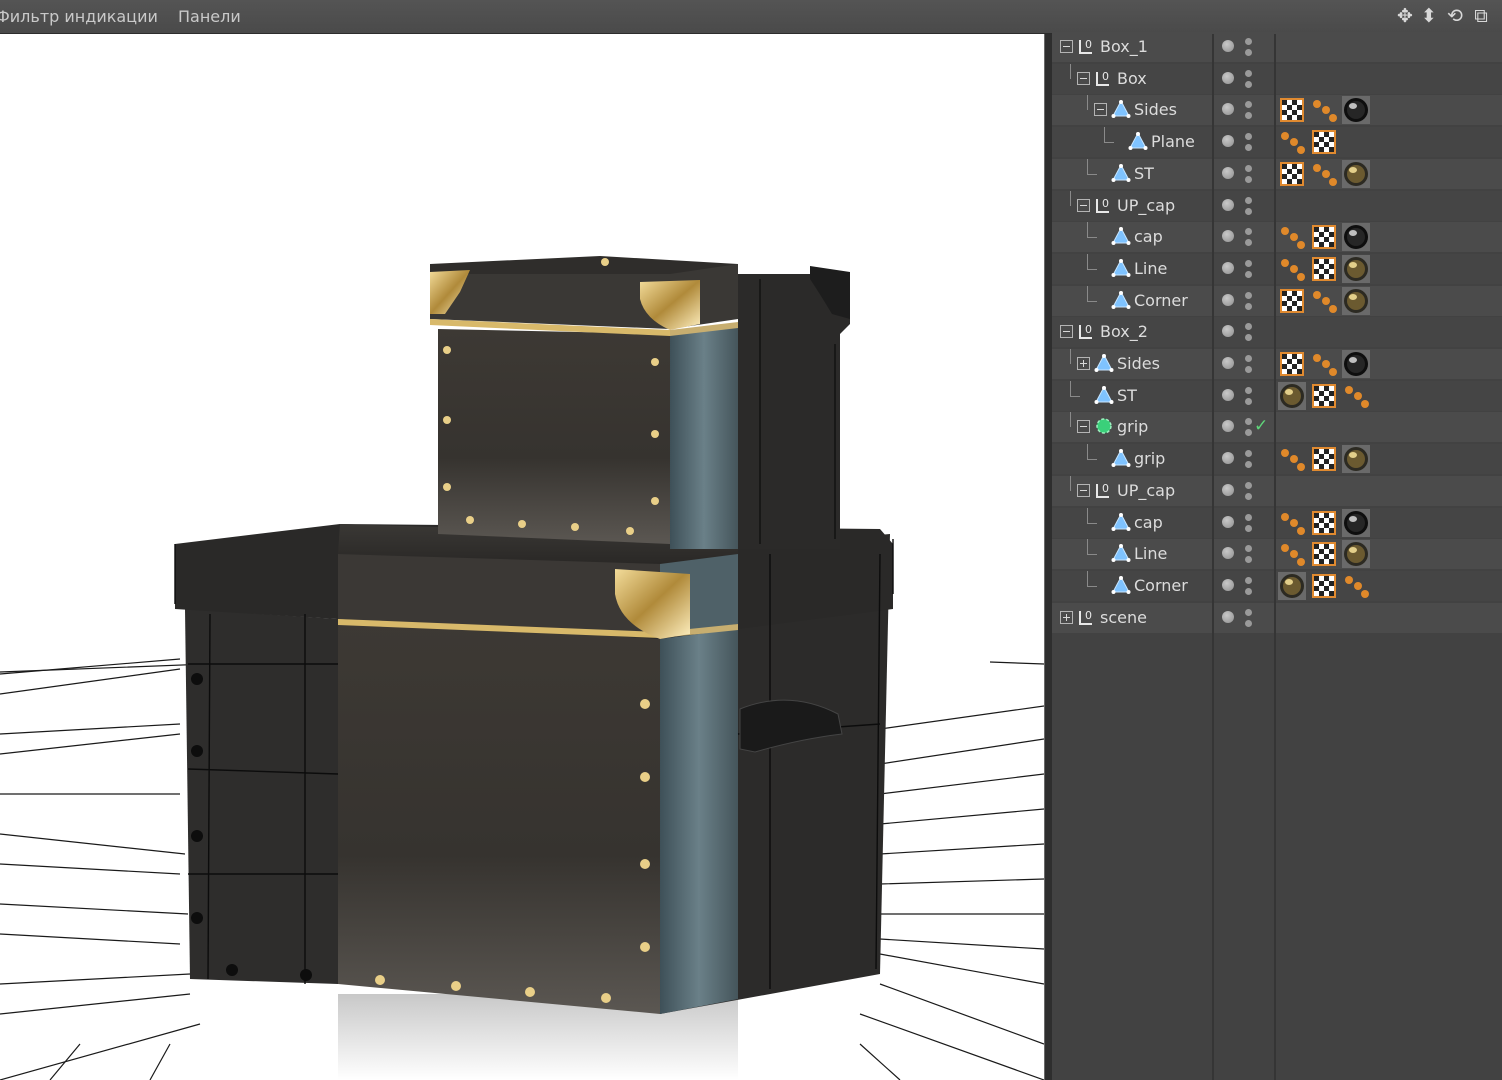  I want to click on object-row: 0 Box_2, so click(1277, 332).